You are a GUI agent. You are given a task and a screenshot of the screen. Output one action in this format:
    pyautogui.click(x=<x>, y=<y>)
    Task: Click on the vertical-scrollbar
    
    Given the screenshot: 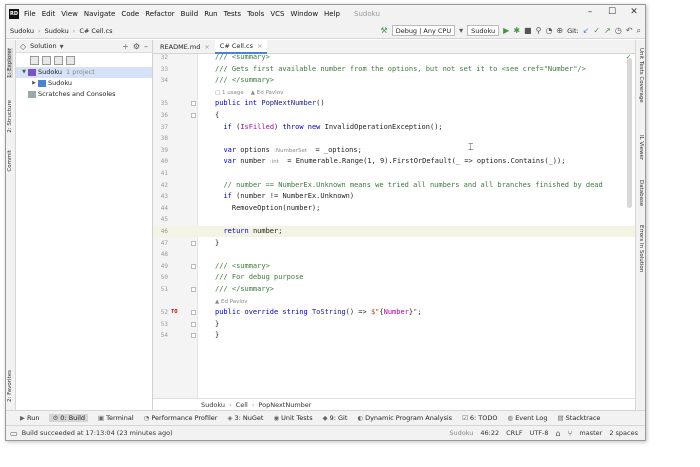 What is the action you would take?
    pyautogui.click(x=629, y=133)
    